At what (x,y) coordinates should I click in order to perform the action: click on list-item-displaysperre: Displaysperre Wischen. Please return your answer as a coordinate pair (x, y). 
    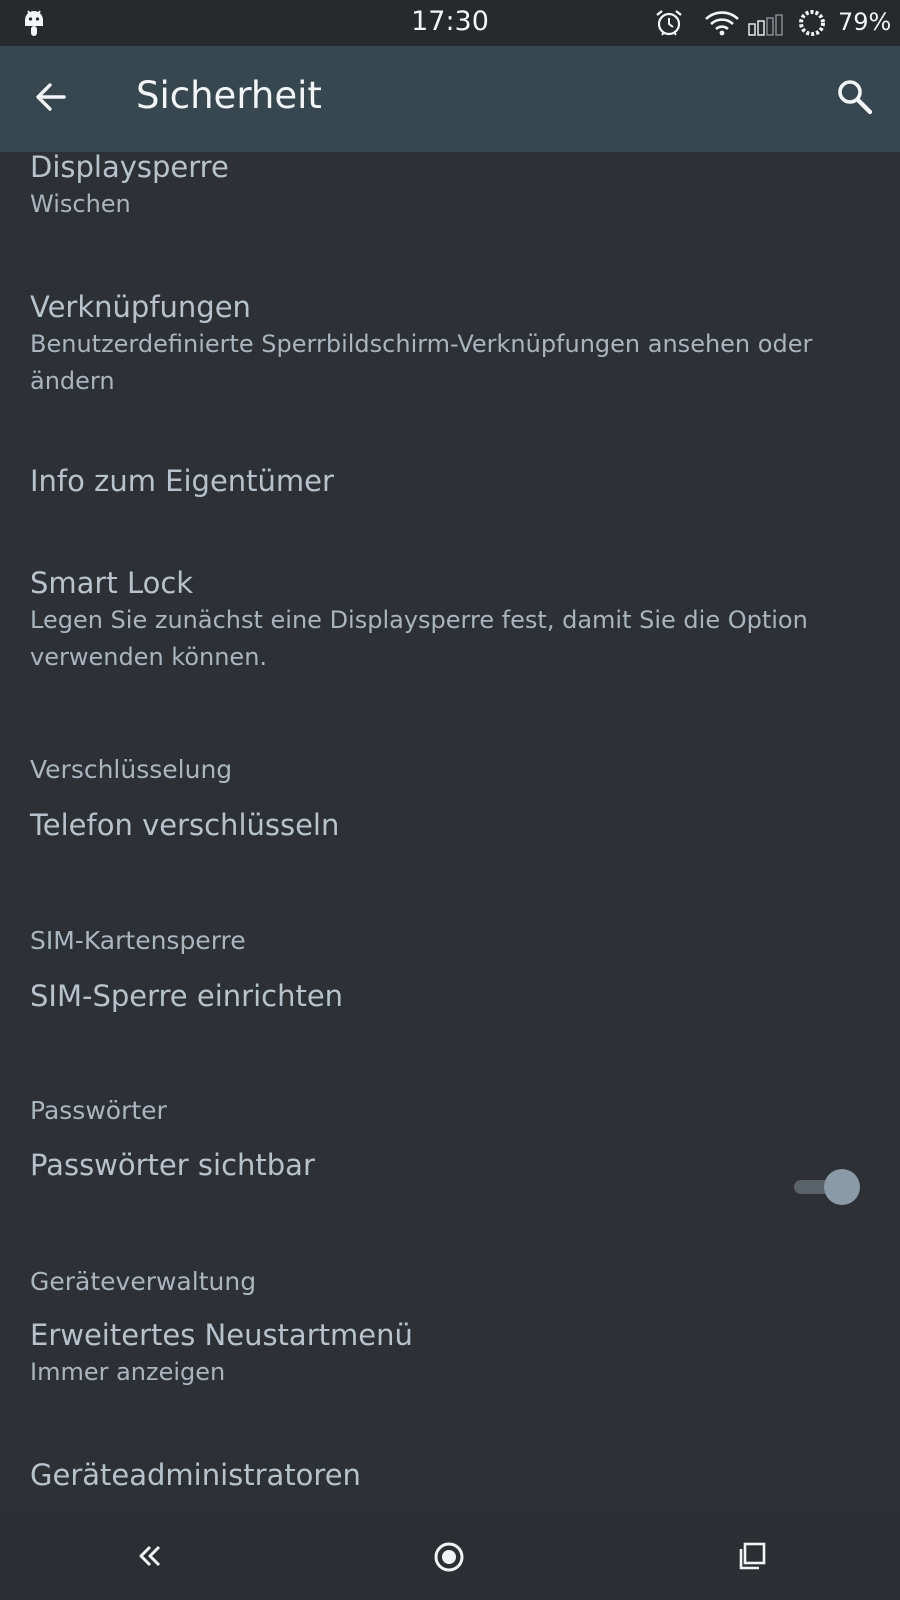
    Looking at the image, I should click on (445, 187).